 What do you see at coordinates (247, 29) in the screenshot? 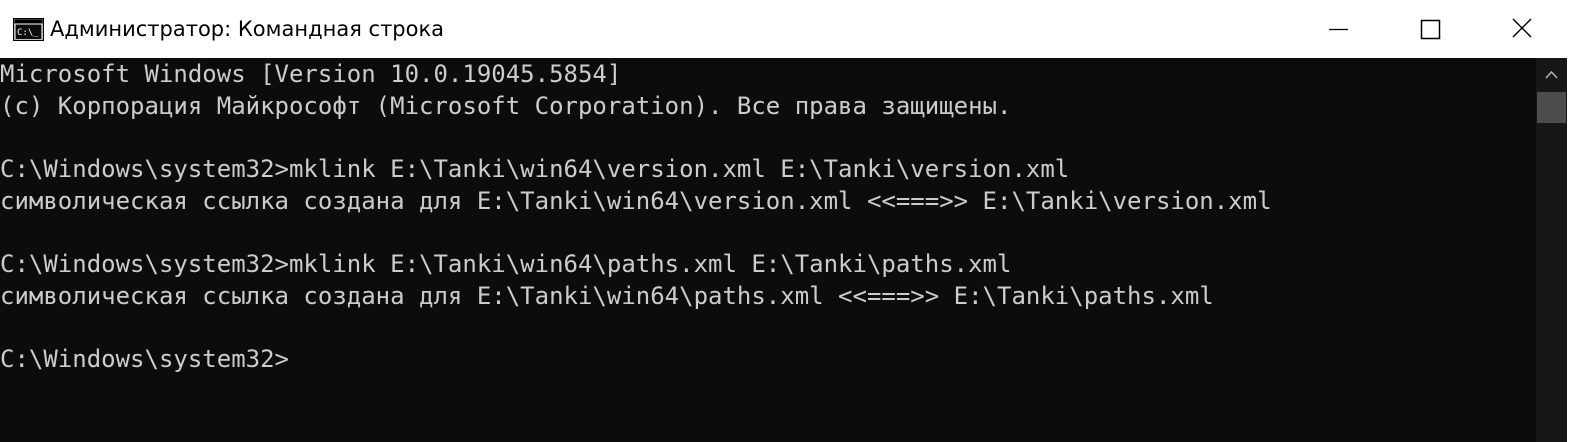
I see `window-title: Администратор: Командная строка` at bounding box center [247, 29].